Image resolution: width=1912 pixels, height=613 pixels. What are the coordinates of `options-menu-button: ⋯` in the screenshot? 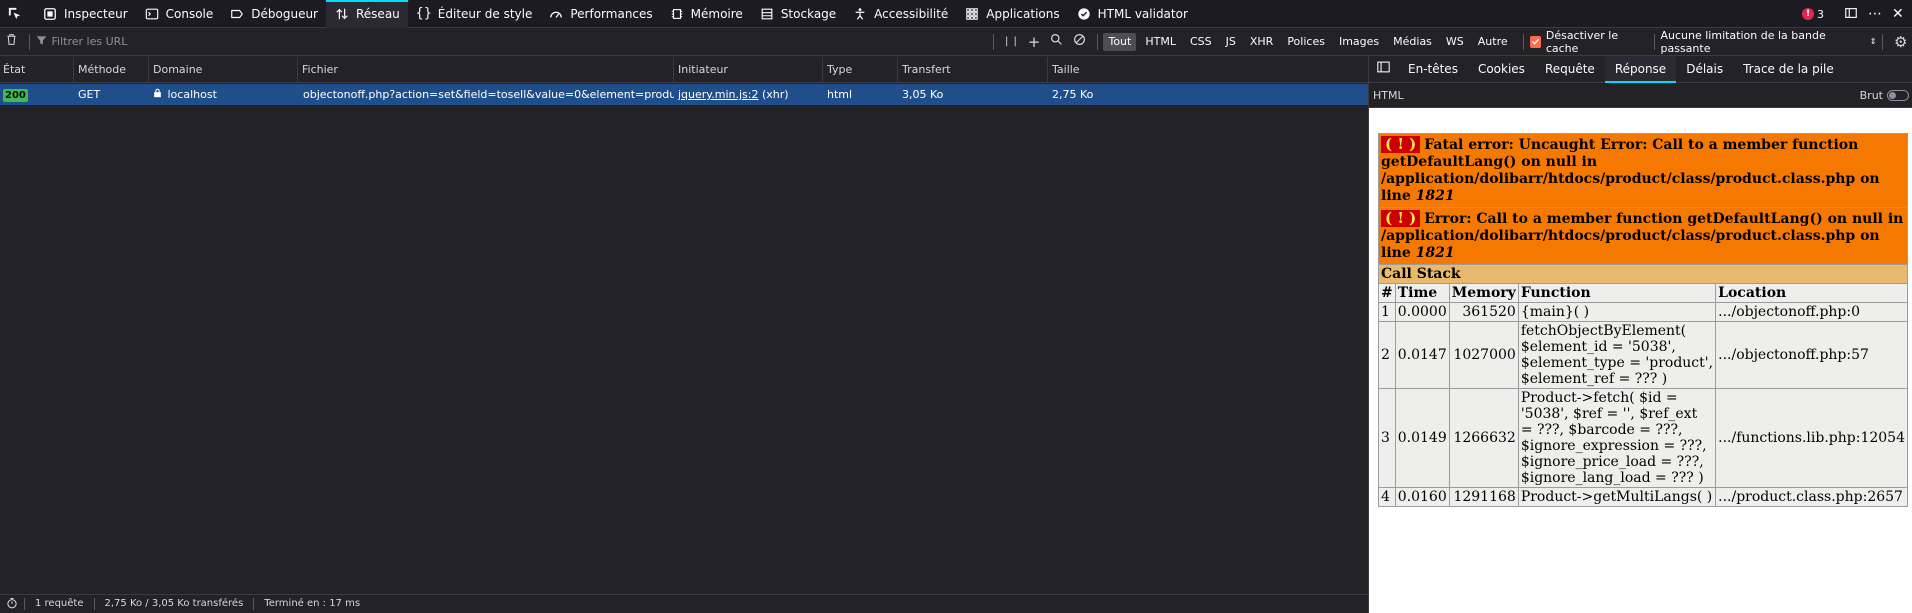 It's located at (1875, 14).